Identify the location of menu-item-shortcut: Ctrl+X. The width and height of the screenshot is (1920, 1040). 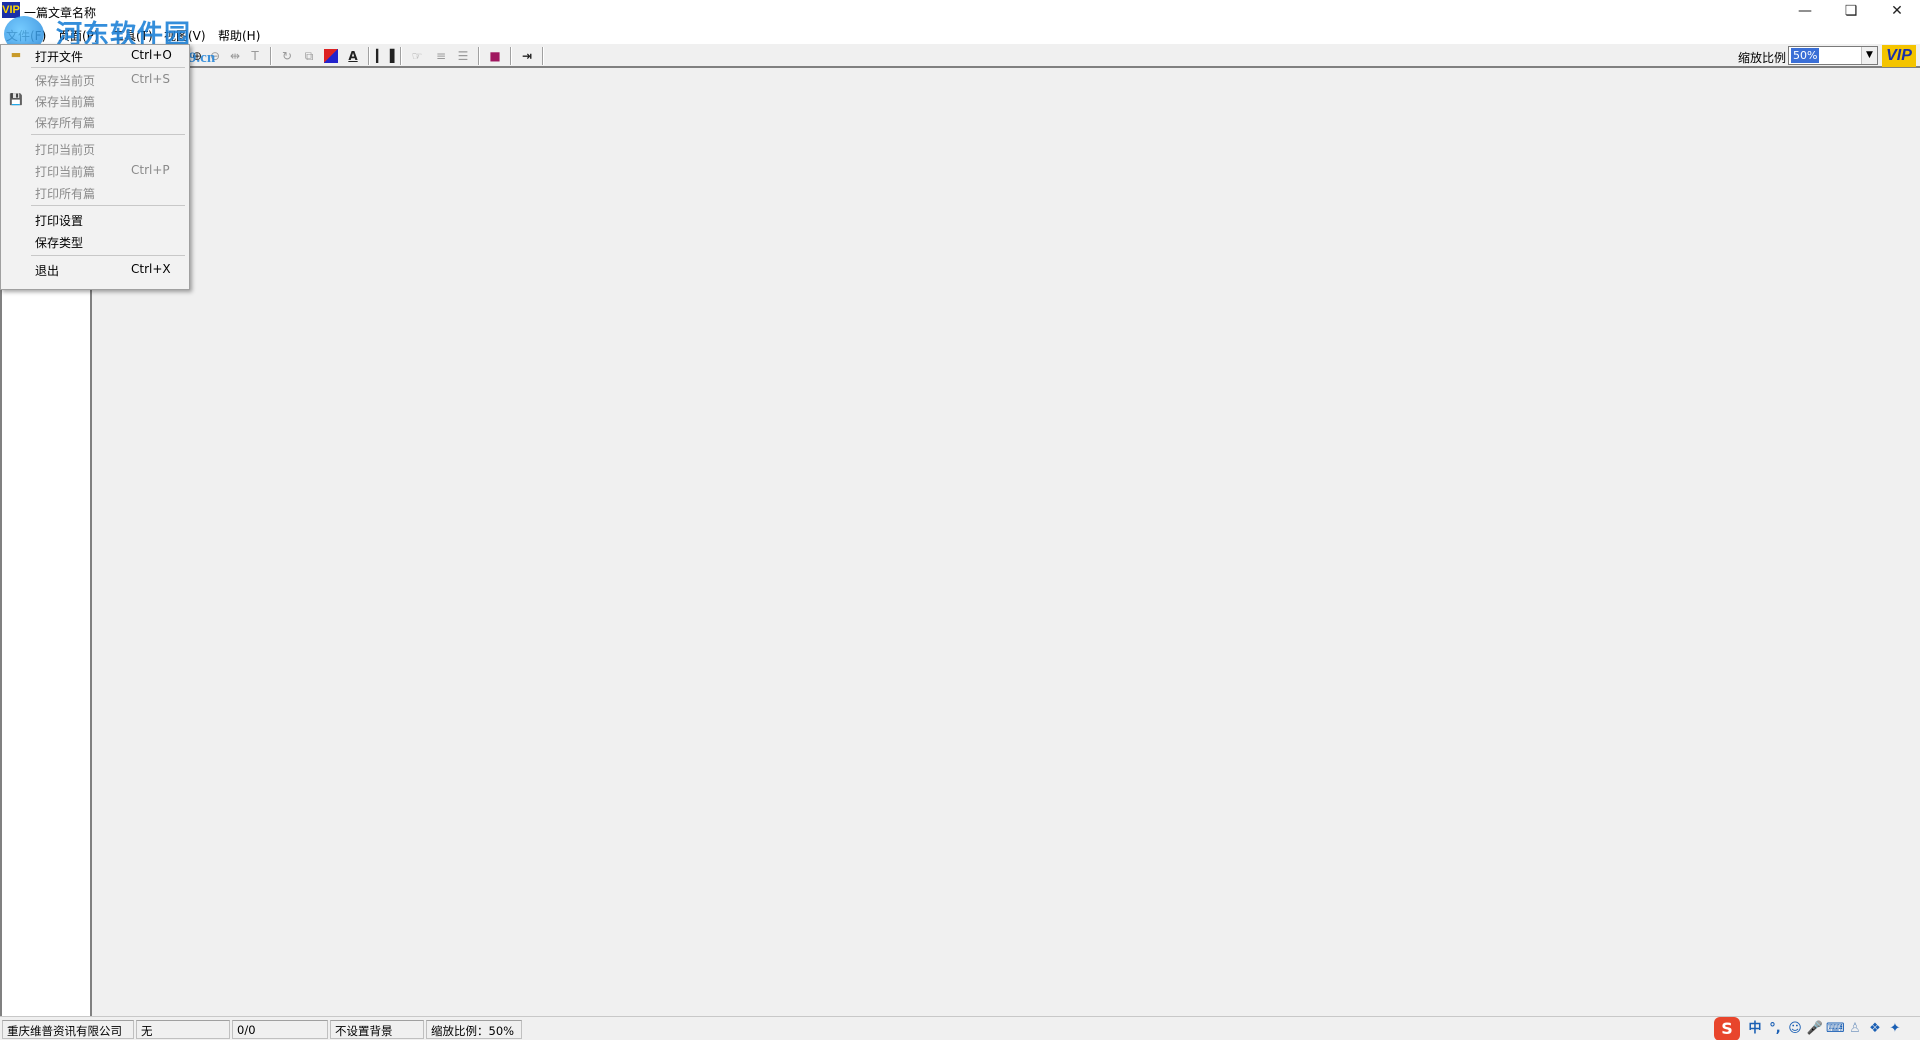
(151, 269).